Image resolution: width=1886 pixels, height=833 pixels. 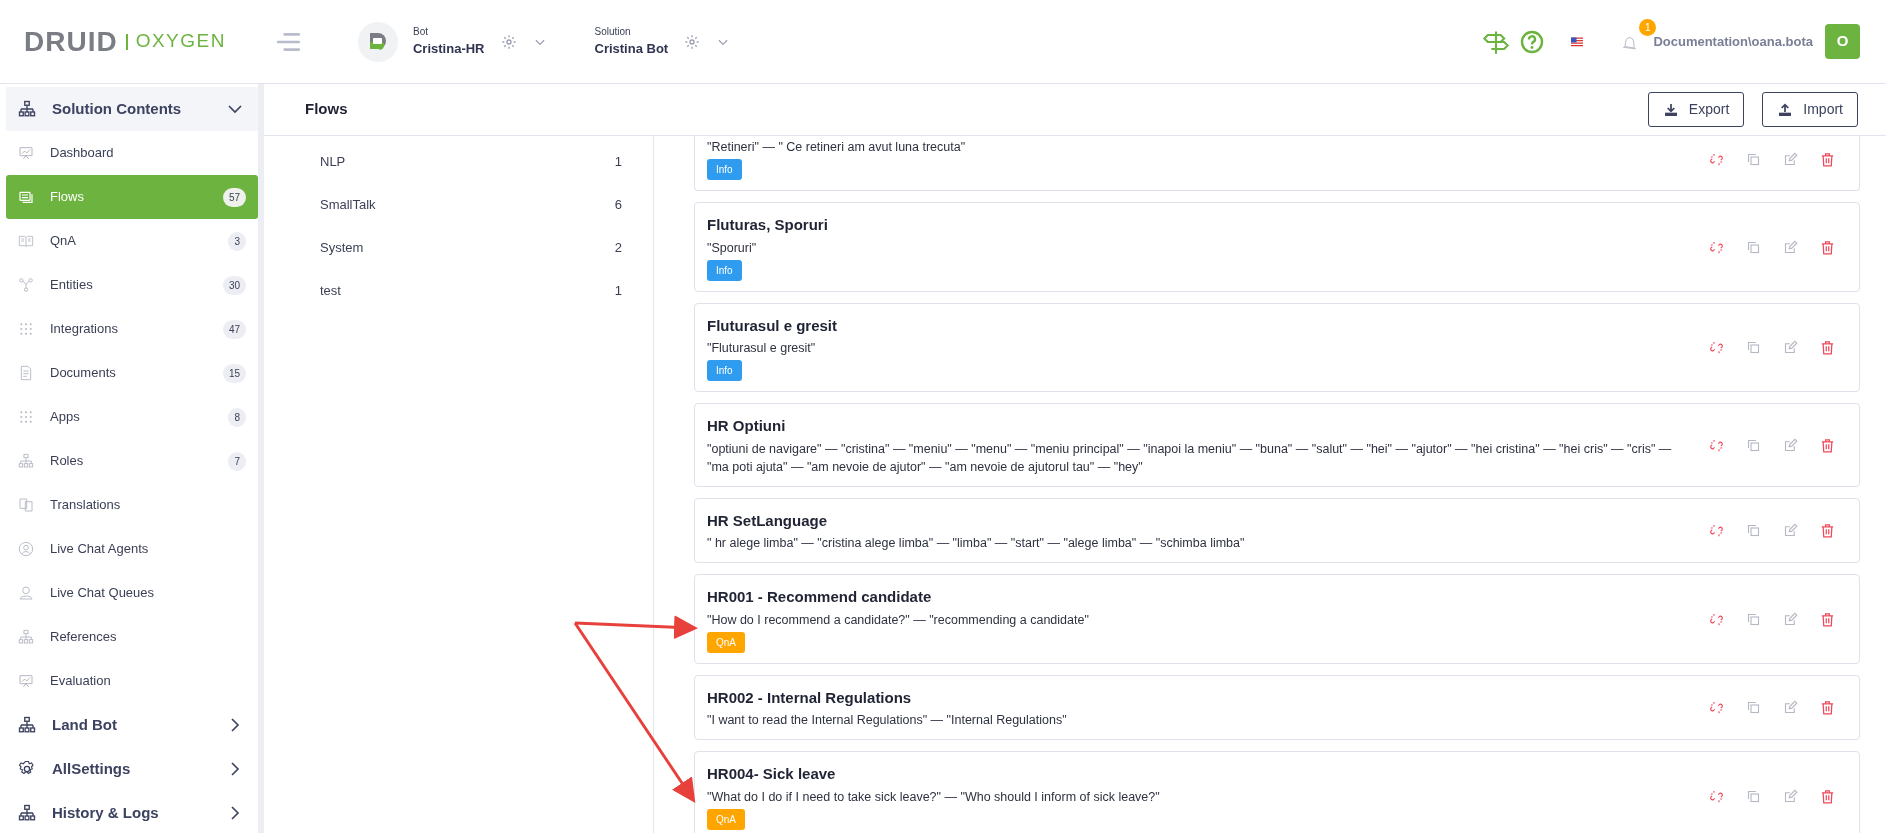 What do you see at coordinates (26, 549) in the screenshot?
I see `user-circle-icon` at bounding box center [26, 549].